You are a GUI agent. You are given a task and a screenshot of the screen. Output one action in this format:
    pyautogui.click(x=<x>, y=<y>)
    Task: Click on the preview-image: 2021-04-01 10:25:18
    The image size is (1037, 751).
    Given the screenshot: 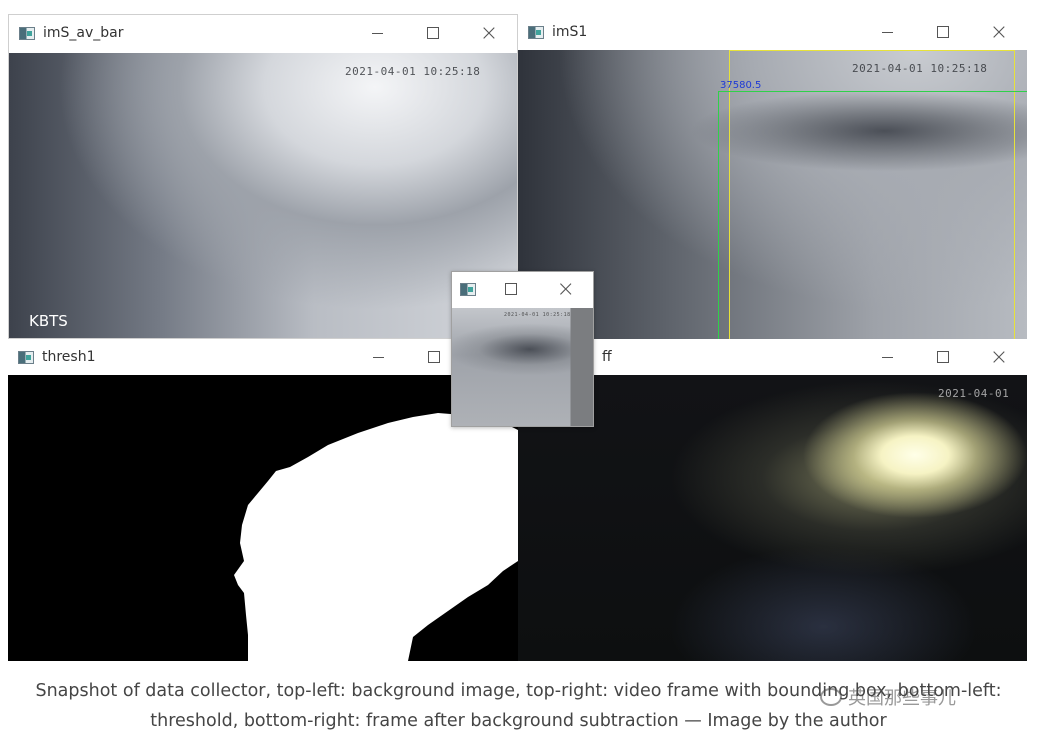 What is the action you would take?
    pyautogui.click(x=522, y=367)
    